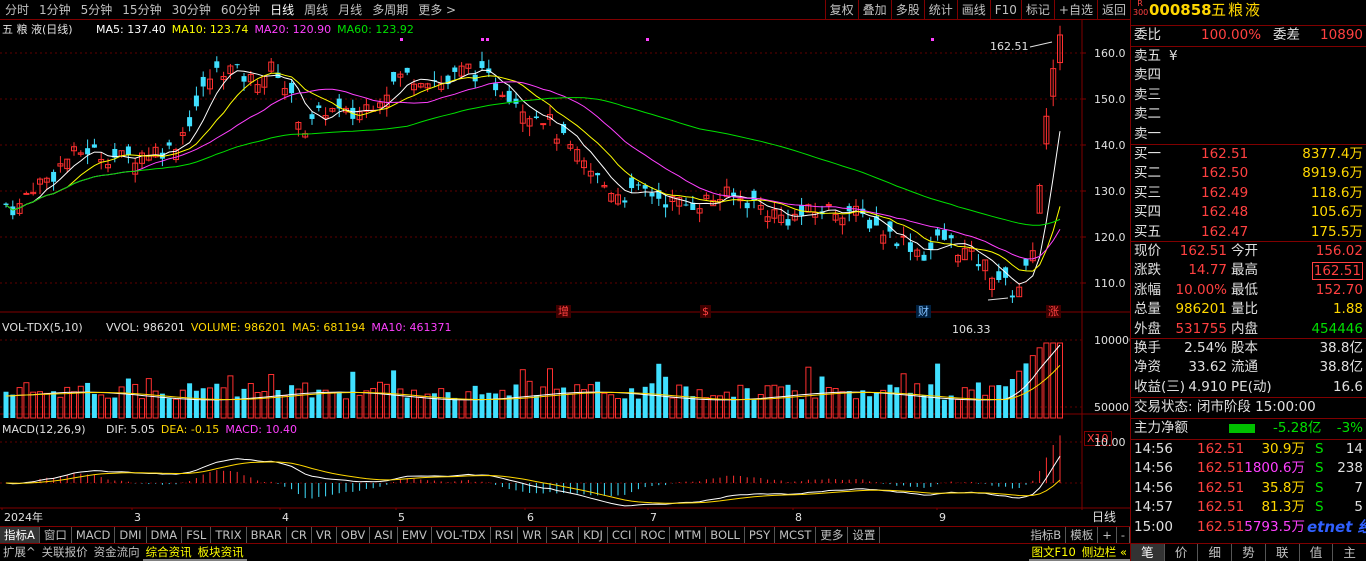 The image size is (1366, 561). I want to click on status-tab-3: 综合资讯, so click(168, 552).